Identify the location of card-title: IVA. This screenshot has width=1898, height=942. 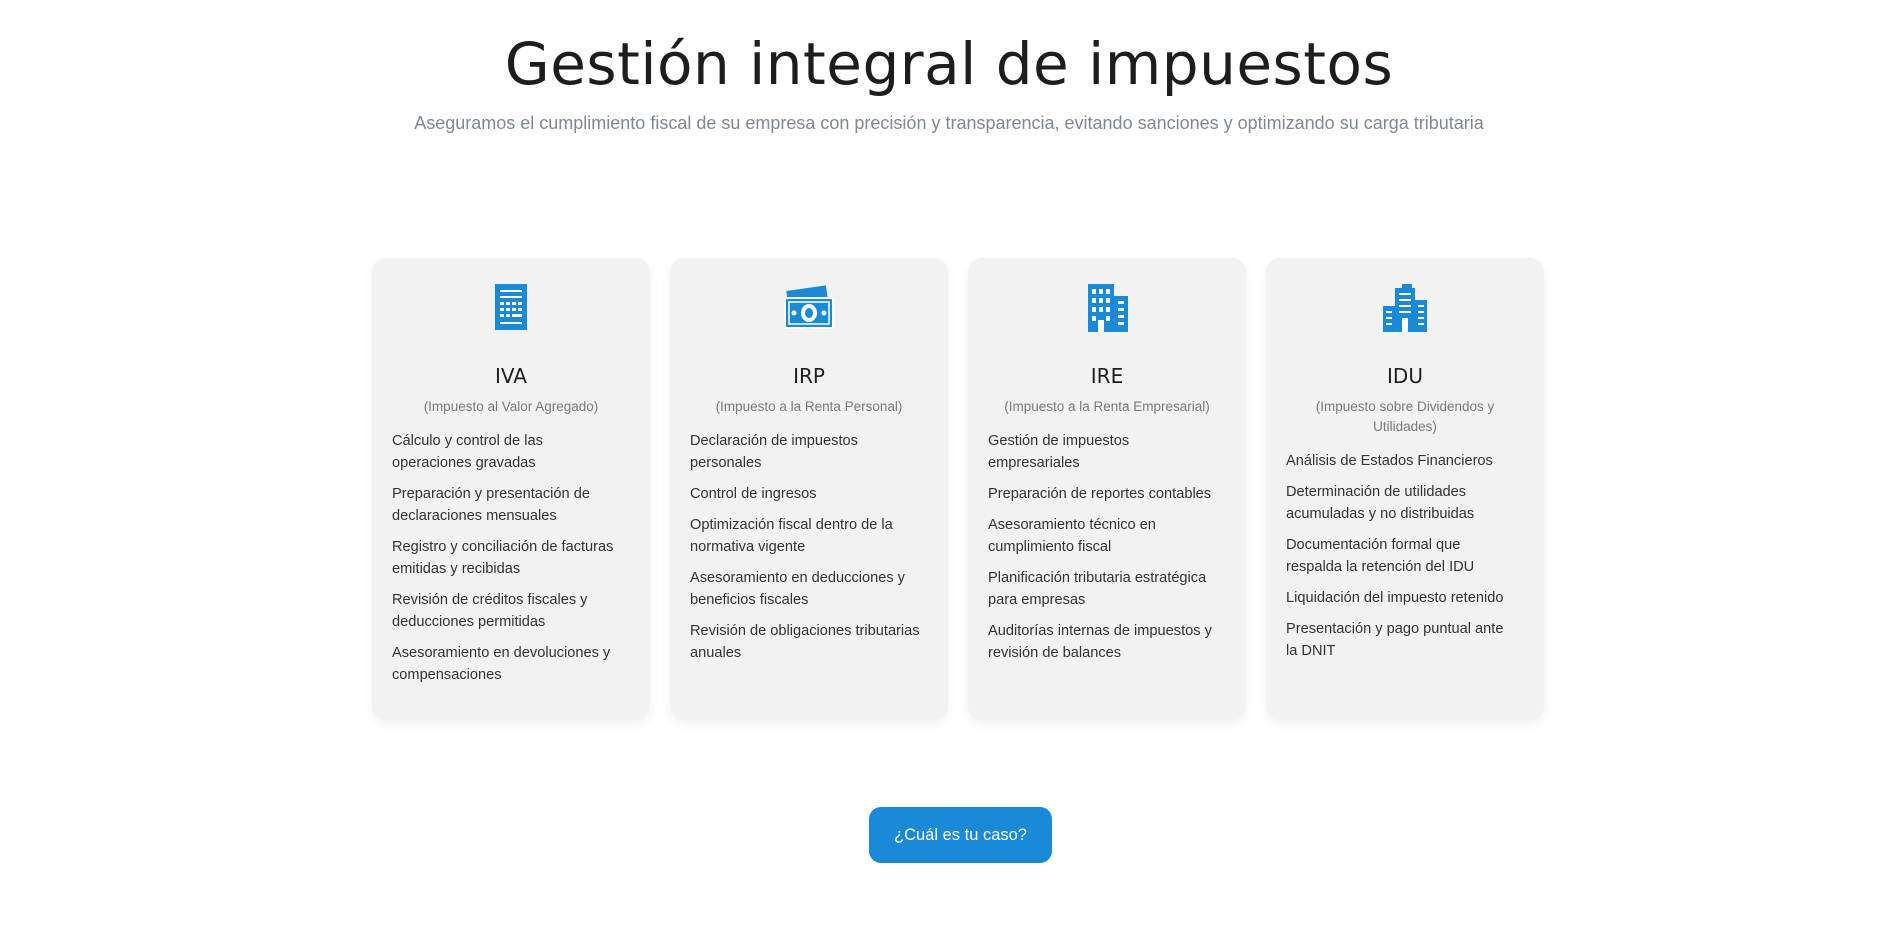
(511, 376).